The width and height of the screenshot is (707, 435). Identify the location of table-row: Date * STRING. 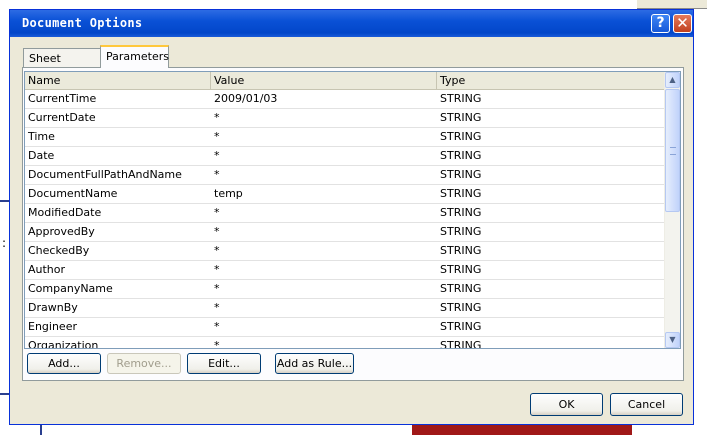
(345, 156).